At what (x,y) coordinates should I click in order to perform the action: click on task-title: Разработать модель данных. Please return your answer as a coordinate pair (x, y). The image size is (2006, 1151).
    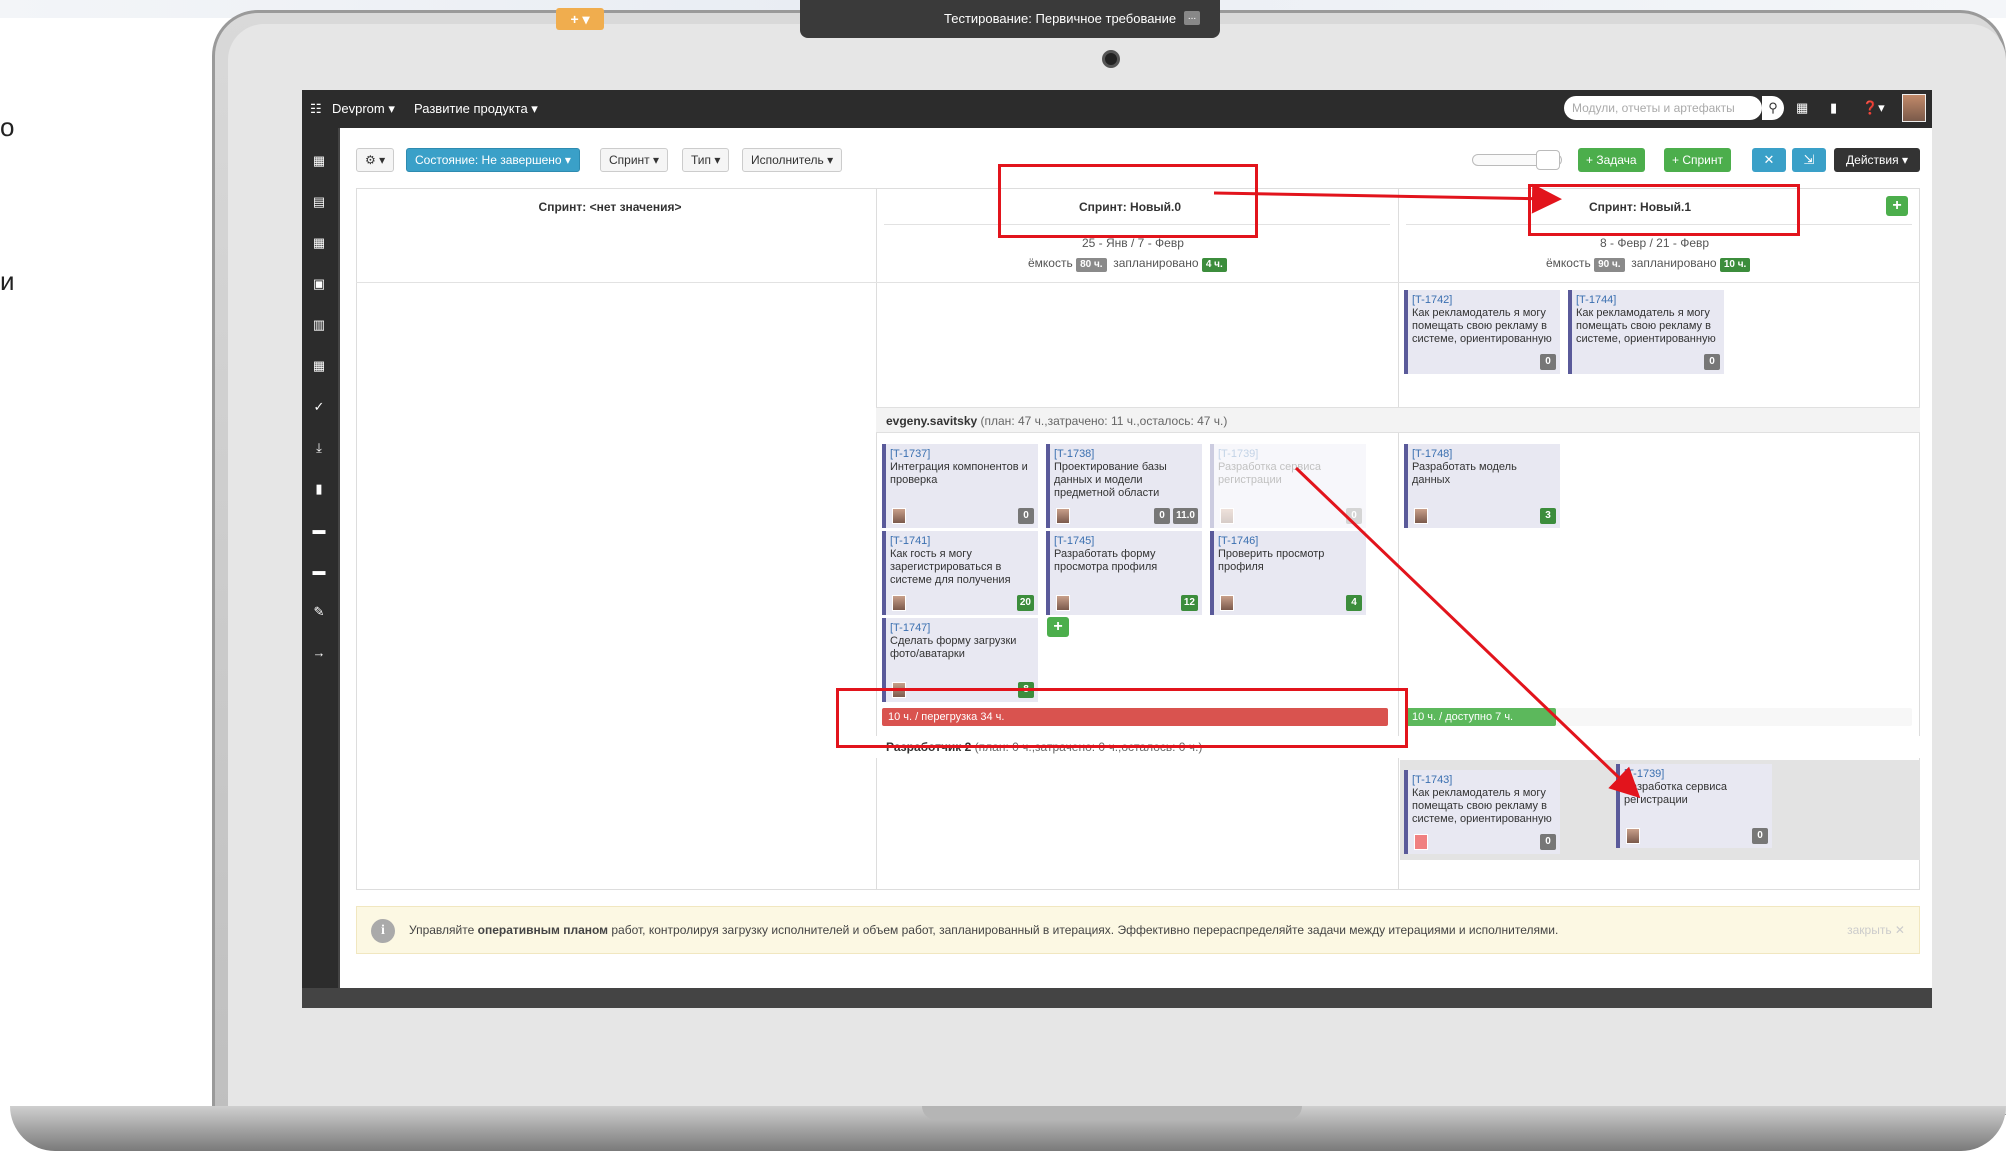
    Looking at the image, I should click on (1464, 473).